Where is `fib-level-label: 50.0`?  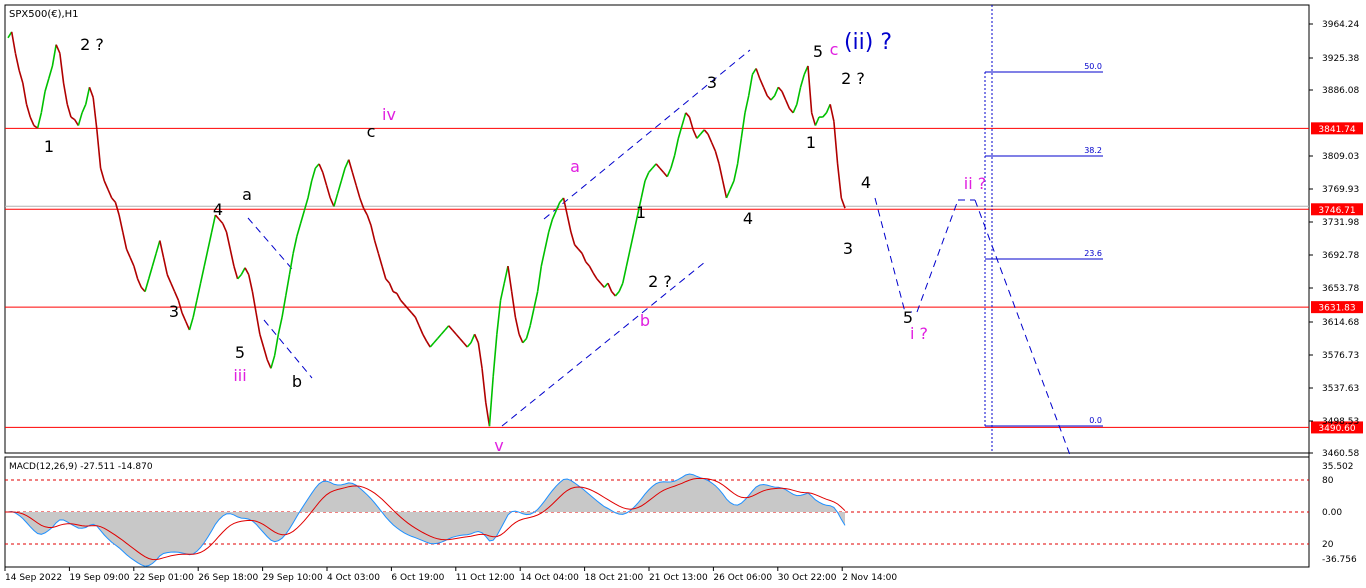
fib-level-label: 50.0 is located at coordinates (1093, 66).